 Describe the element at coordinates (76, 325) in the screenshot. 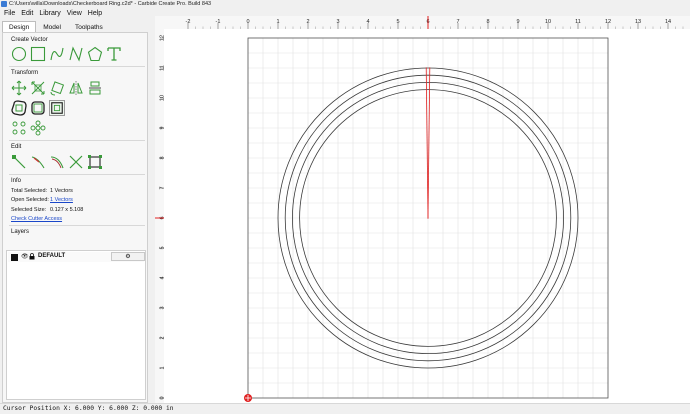

I see `layers-list: 👁 DEFAULT ⚙` at that location.